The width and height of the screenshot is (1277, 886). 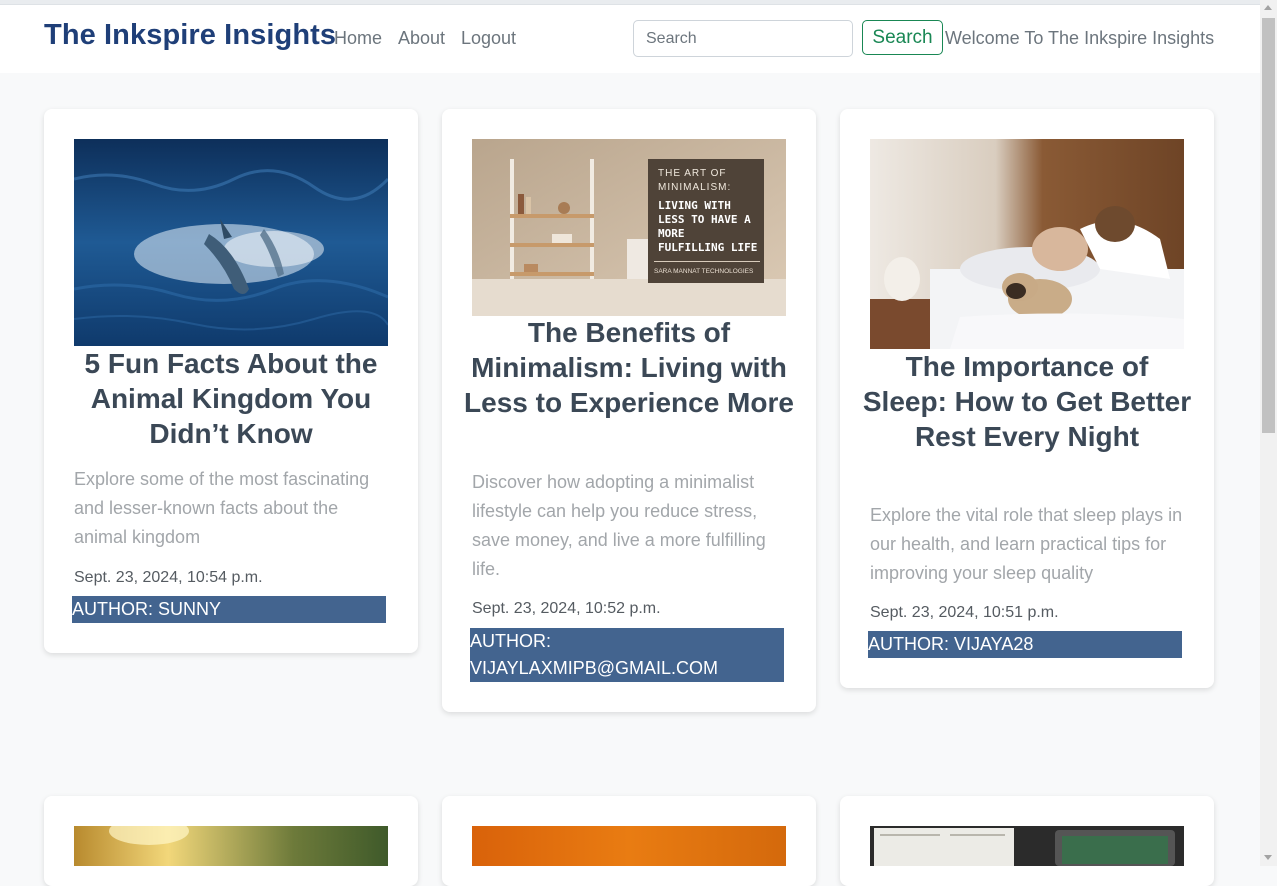 I want to click on post-date: Sept. 23, 2024, 10:52 p.m., so click(x=566, y=608).